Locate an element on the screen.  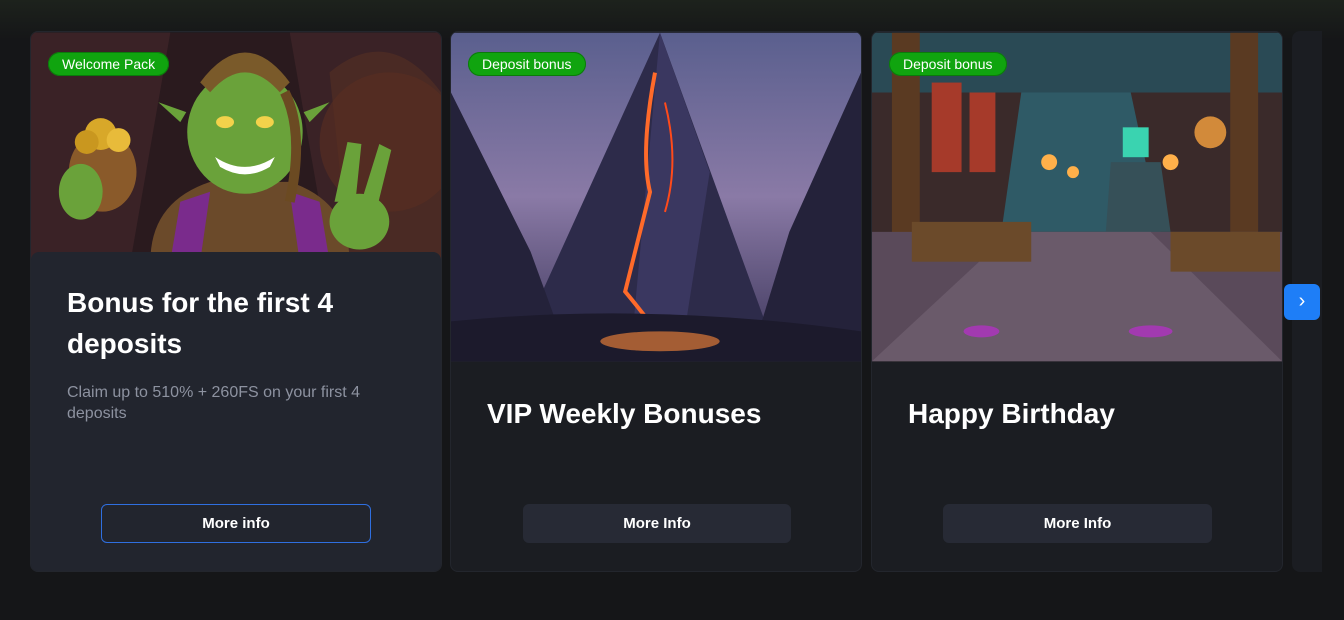
carousel-next-button: › is located at coordinates (1302, 302).